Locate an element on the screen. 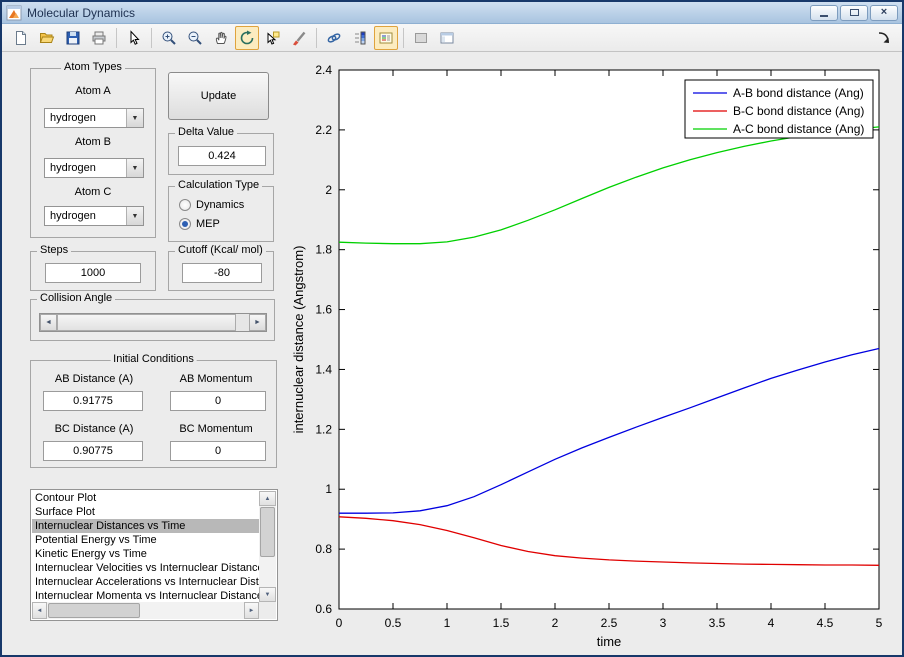 Image resolution: width=904 pixels, height=657 pixels. y-axis-label: internuclear distance (Angstrom) is located at coordinates (298, 340).